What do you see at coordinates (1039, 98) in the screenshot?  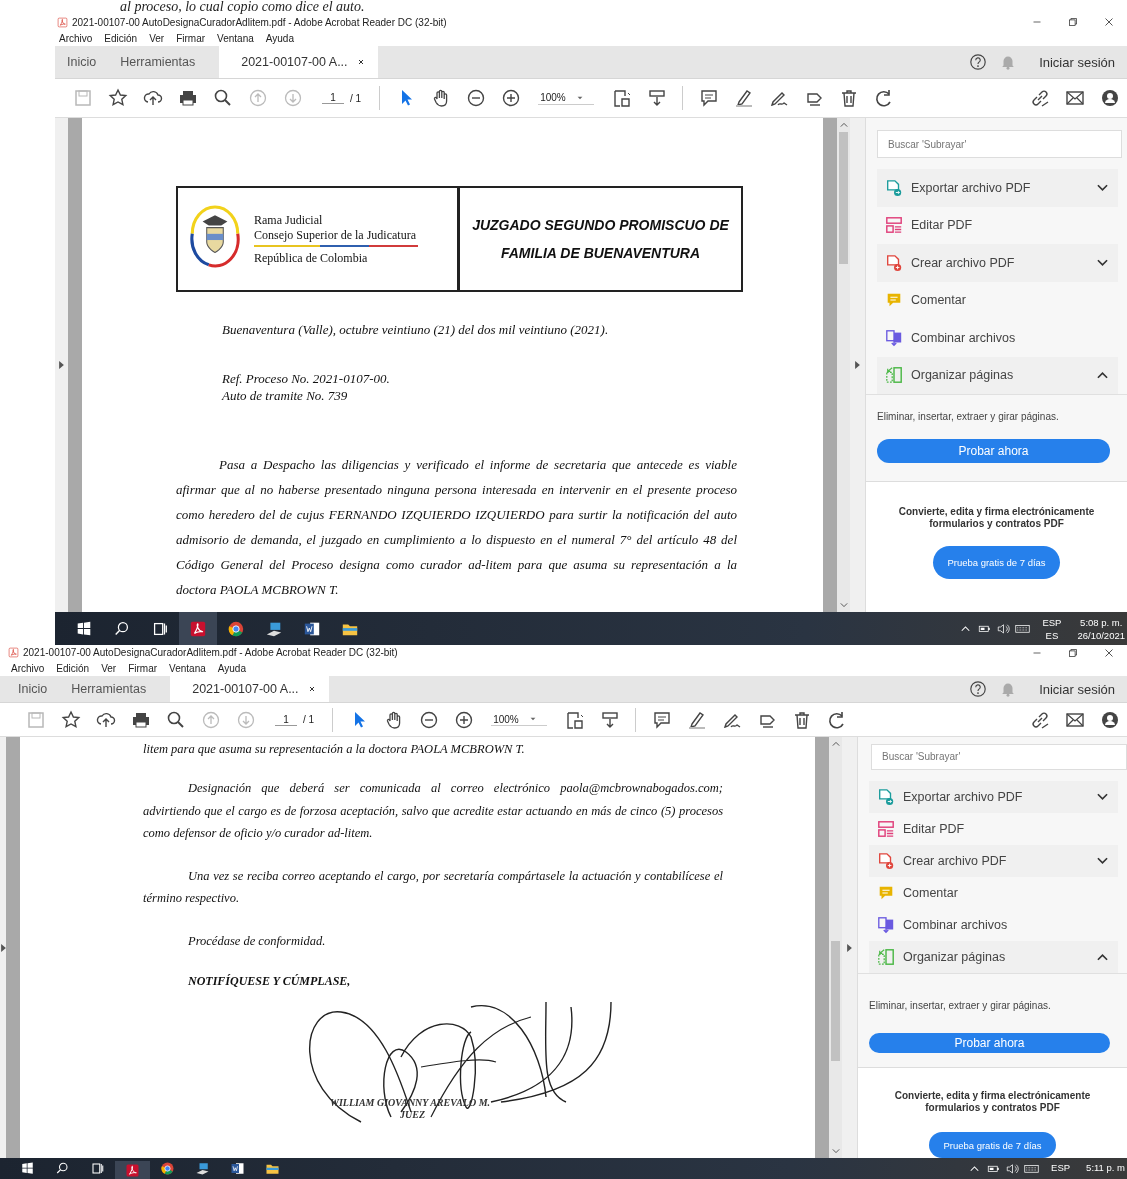 I see `link-icon` at bounding box center [1039, 98].